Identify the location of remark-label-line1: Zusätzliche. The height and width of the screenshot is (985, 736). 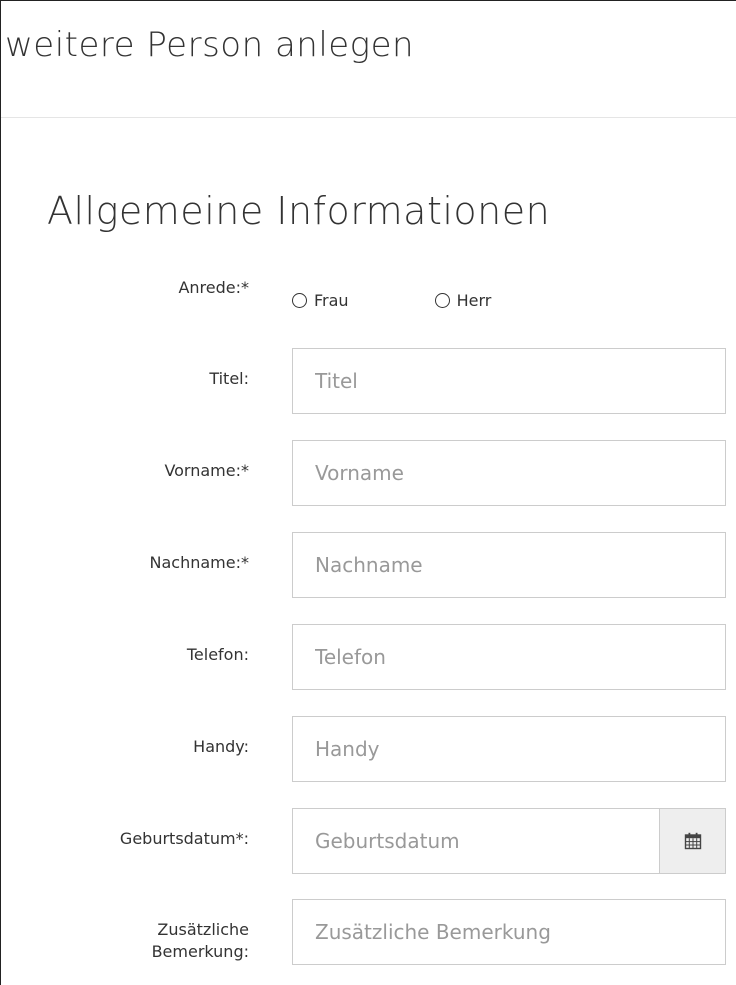
(203, 929).